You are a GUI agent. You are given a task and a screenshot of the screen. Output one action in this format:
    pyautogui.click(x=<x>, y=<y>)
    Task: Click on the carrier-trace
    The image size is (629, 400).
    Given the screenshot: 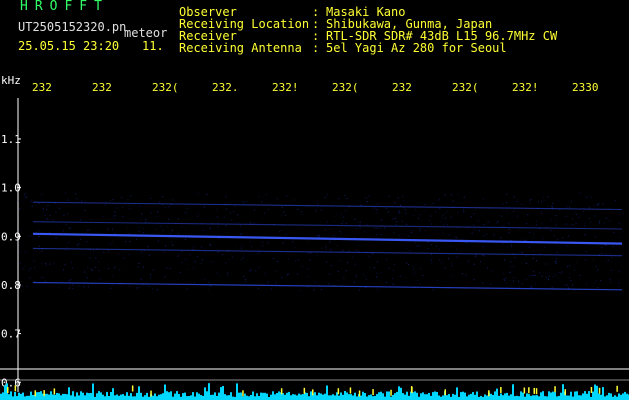 What is the action you would take?
    pyautogui.click(x=327, y=252)
    